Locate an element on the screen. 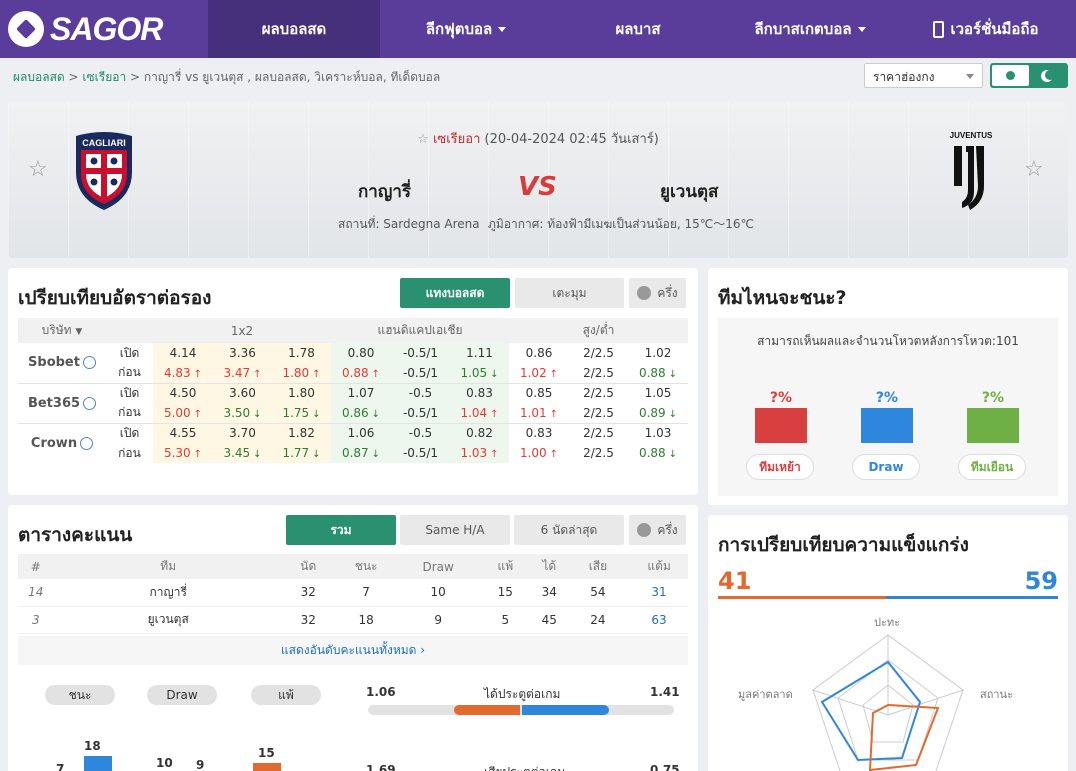 The image size is (1076, 771). sun-icon is located at coordinates (1010, 75).